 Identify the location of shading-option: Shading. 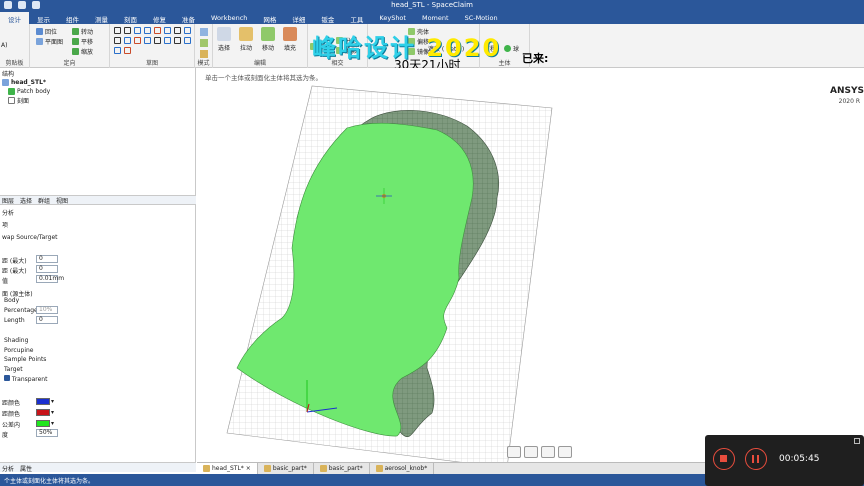
(16, 340).